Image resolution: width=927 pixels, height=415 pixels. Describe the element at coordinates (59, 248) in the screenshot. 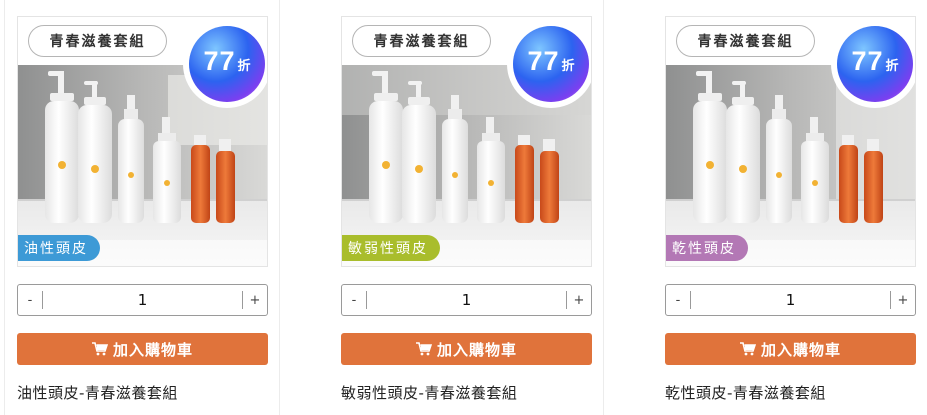

I see `scalp-type-tag: 油性頭皮` at that location.